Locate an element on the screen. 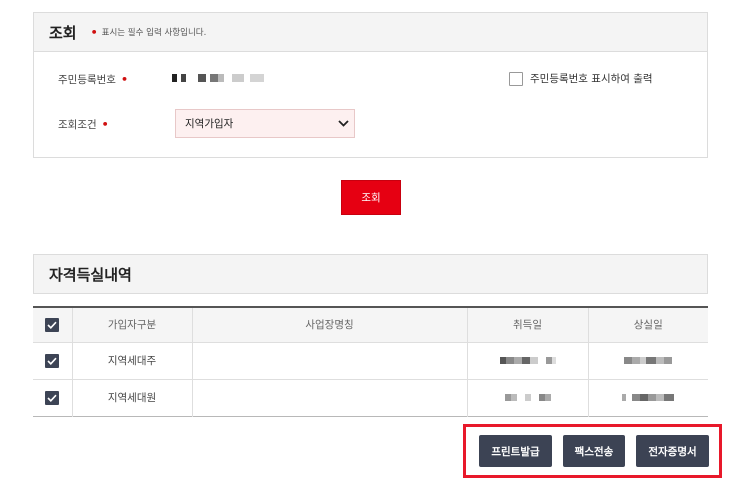  ssn-required-marker: • is located at coordinates (124, 79).